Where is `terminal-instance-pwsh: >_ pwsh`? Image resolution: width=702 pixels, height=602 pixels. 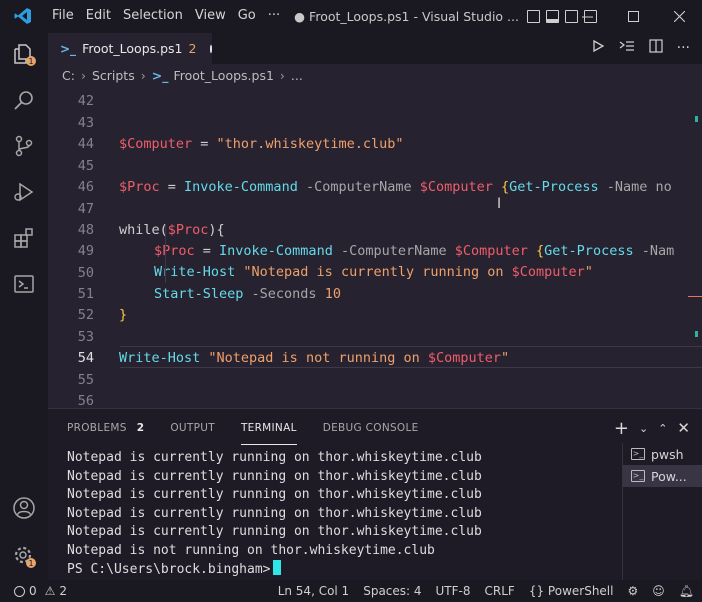
terminal-instance-pwsh: >_ pwsh is located at coordinates (662, 454).